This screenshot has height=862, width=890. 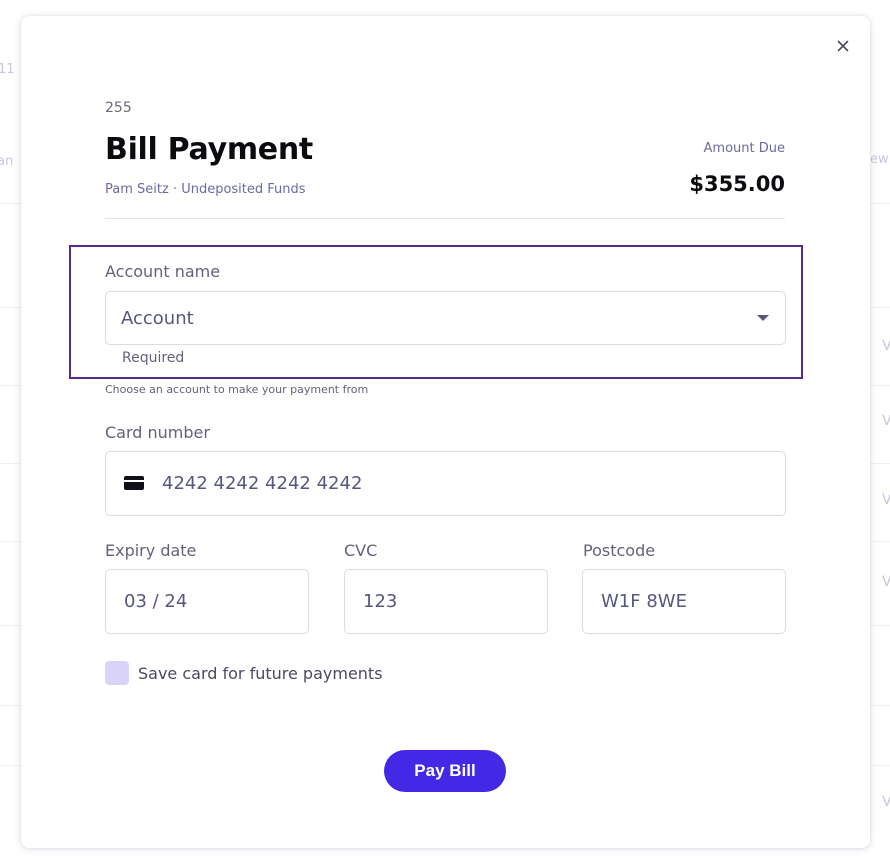 I want to click on account-select: Account, so click(x=445, y=318).